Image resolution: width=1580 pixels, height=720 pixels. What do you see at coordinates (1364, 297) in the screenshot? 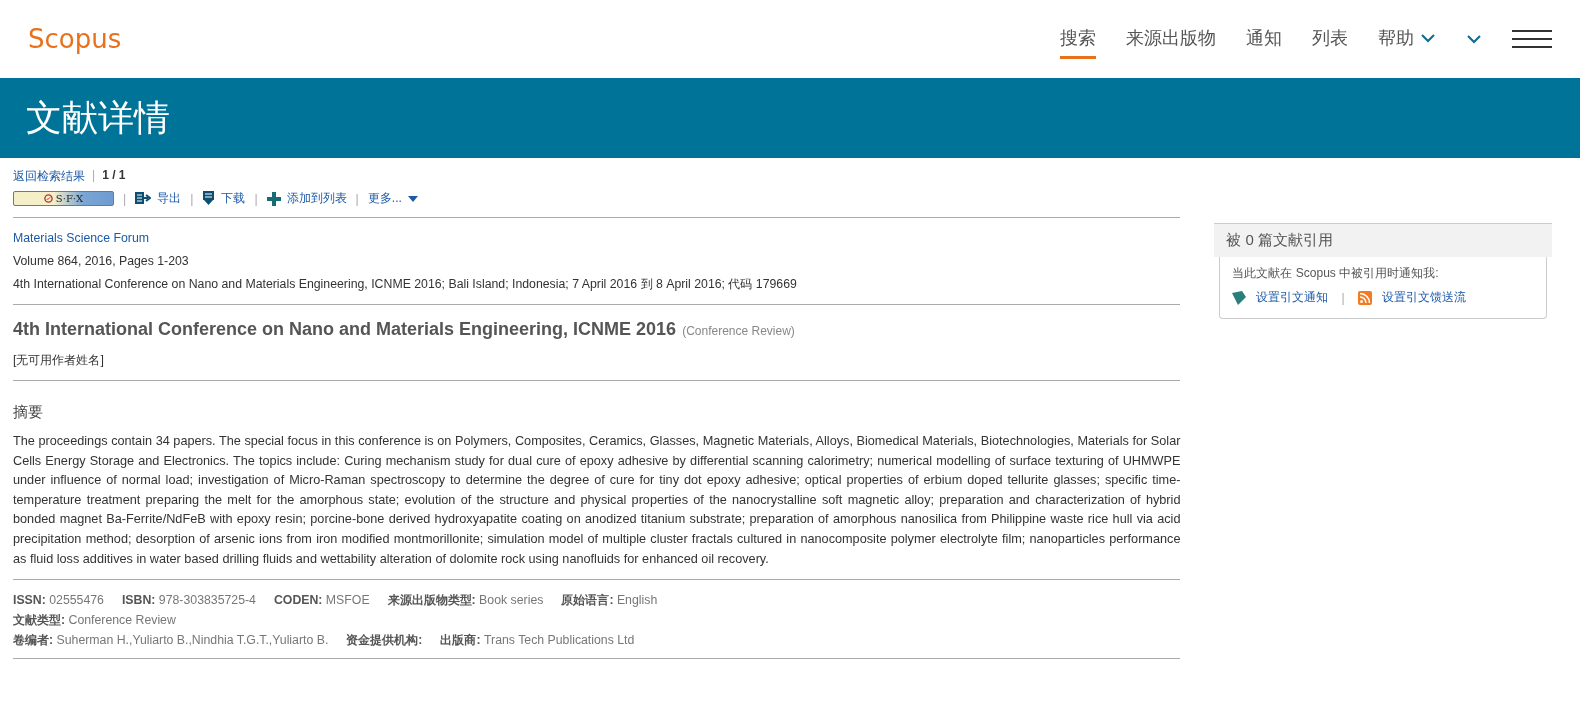
I see `rss-icon` at bounding box center [1364, 297].